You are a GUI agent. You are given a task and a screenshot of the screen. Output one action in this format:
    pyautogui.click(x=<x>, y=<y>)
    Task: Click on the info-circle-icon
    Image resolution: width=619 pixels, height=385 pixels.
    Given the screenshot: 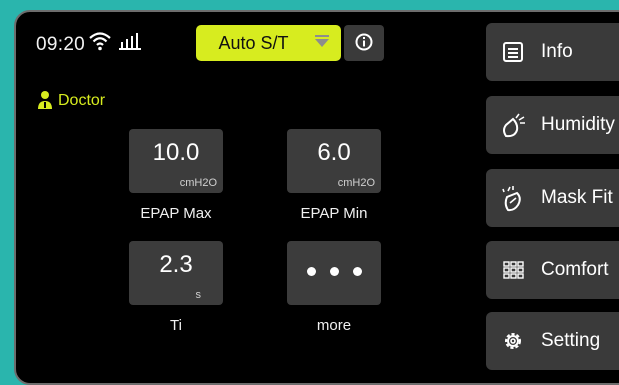 What is the action you would take?
    pyautogui.click(x=364, y=42)
    